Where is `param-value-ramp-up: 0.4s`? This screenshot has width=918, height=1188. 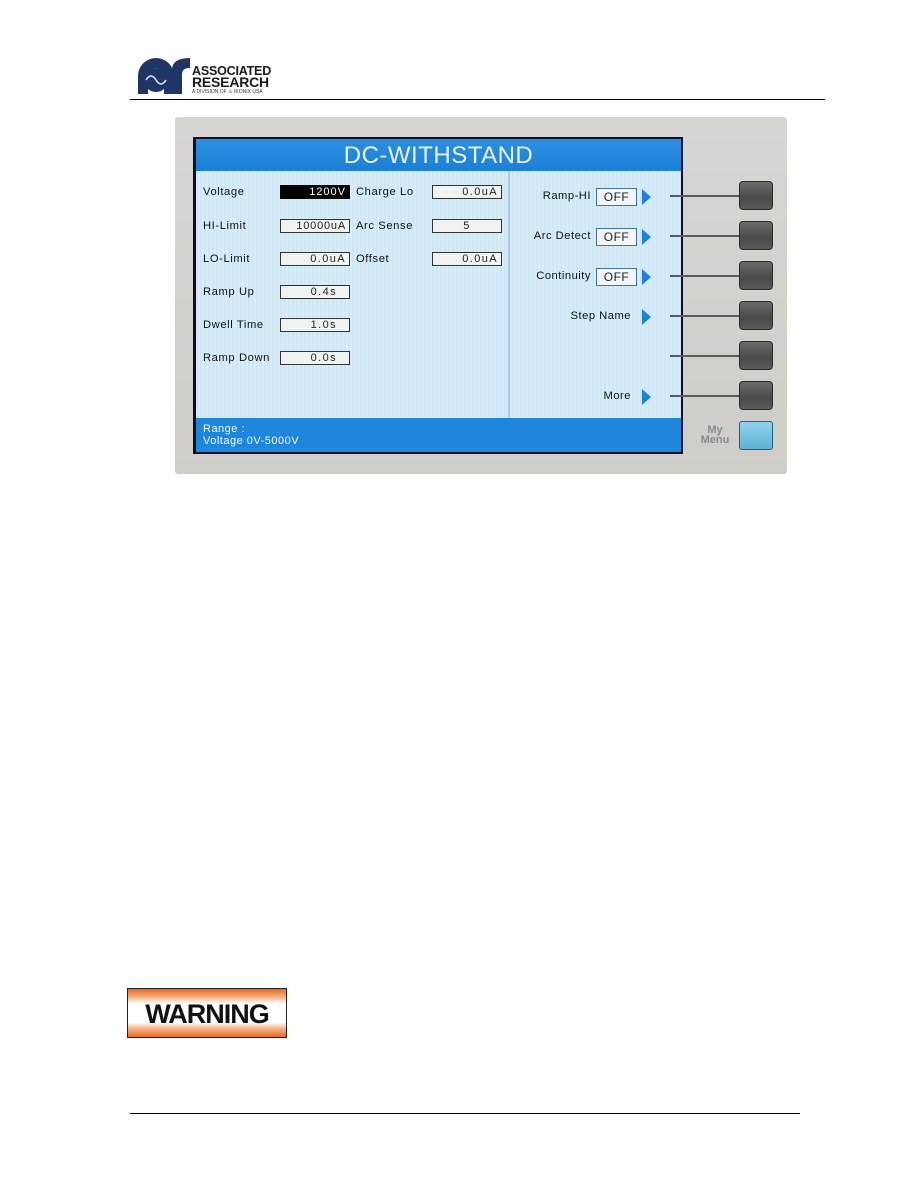
param-value-ramp-up: 0.4s is located at coordinates (315, 292).